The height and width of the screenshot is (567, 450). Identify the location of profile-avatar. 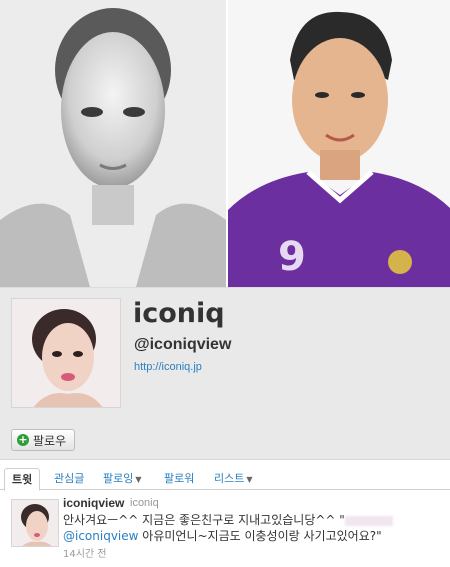
(66, 353).